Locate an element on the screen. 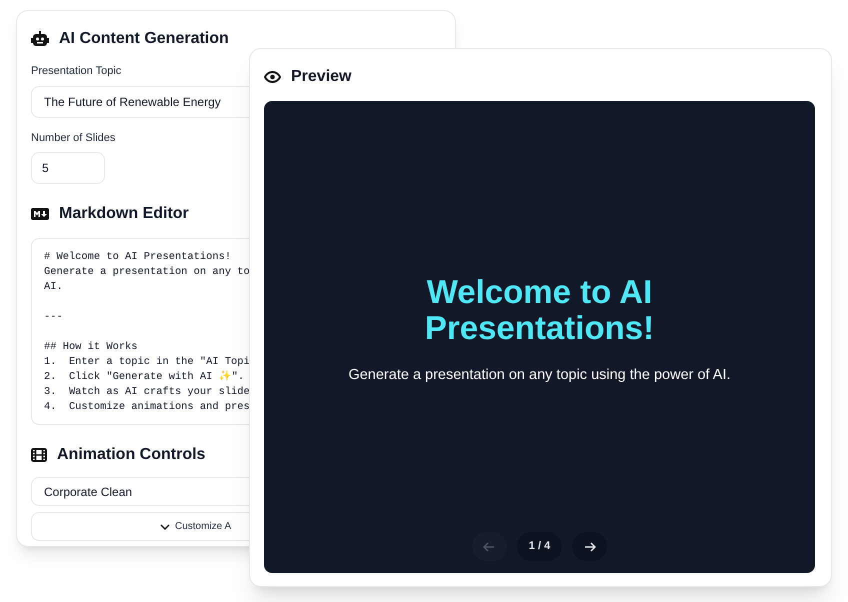 The height and width of the screenshot is (602, 848). code-line: # Welcome to AI Presentations! is located at coordinates (138, 257).